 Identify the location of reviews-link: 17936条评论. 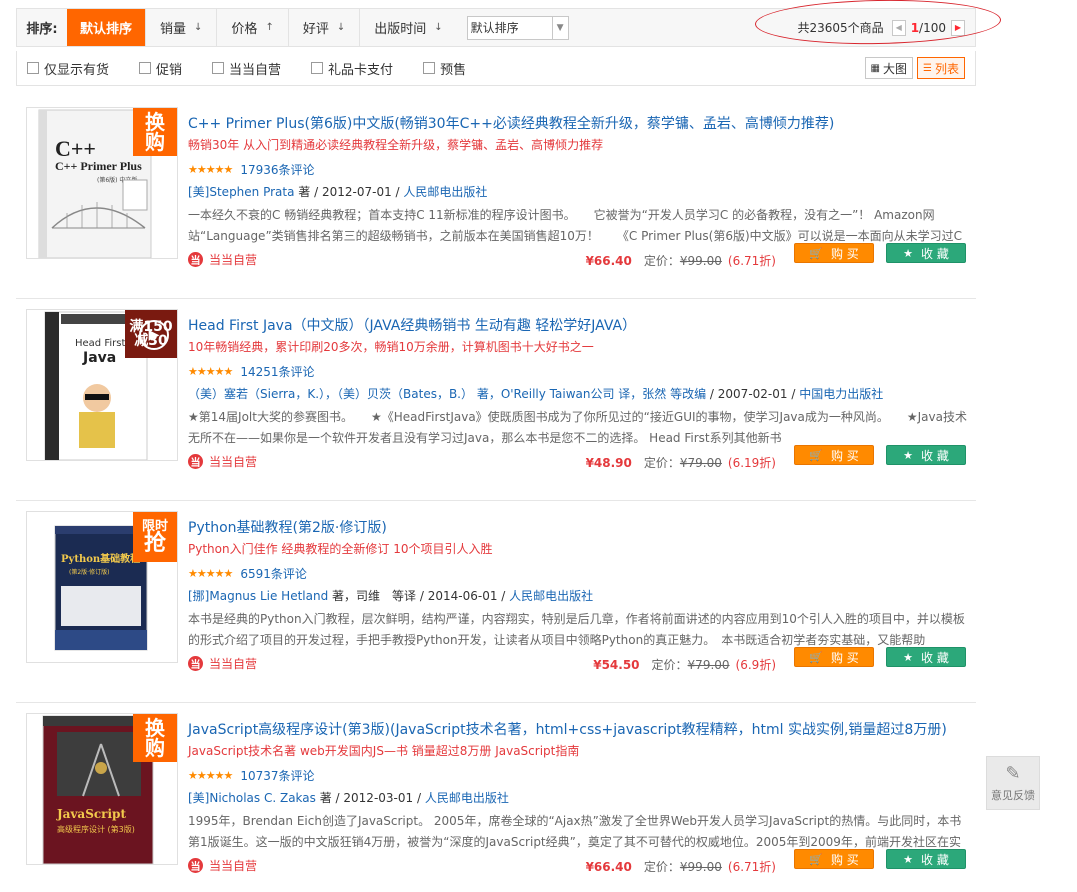
(277, 169).